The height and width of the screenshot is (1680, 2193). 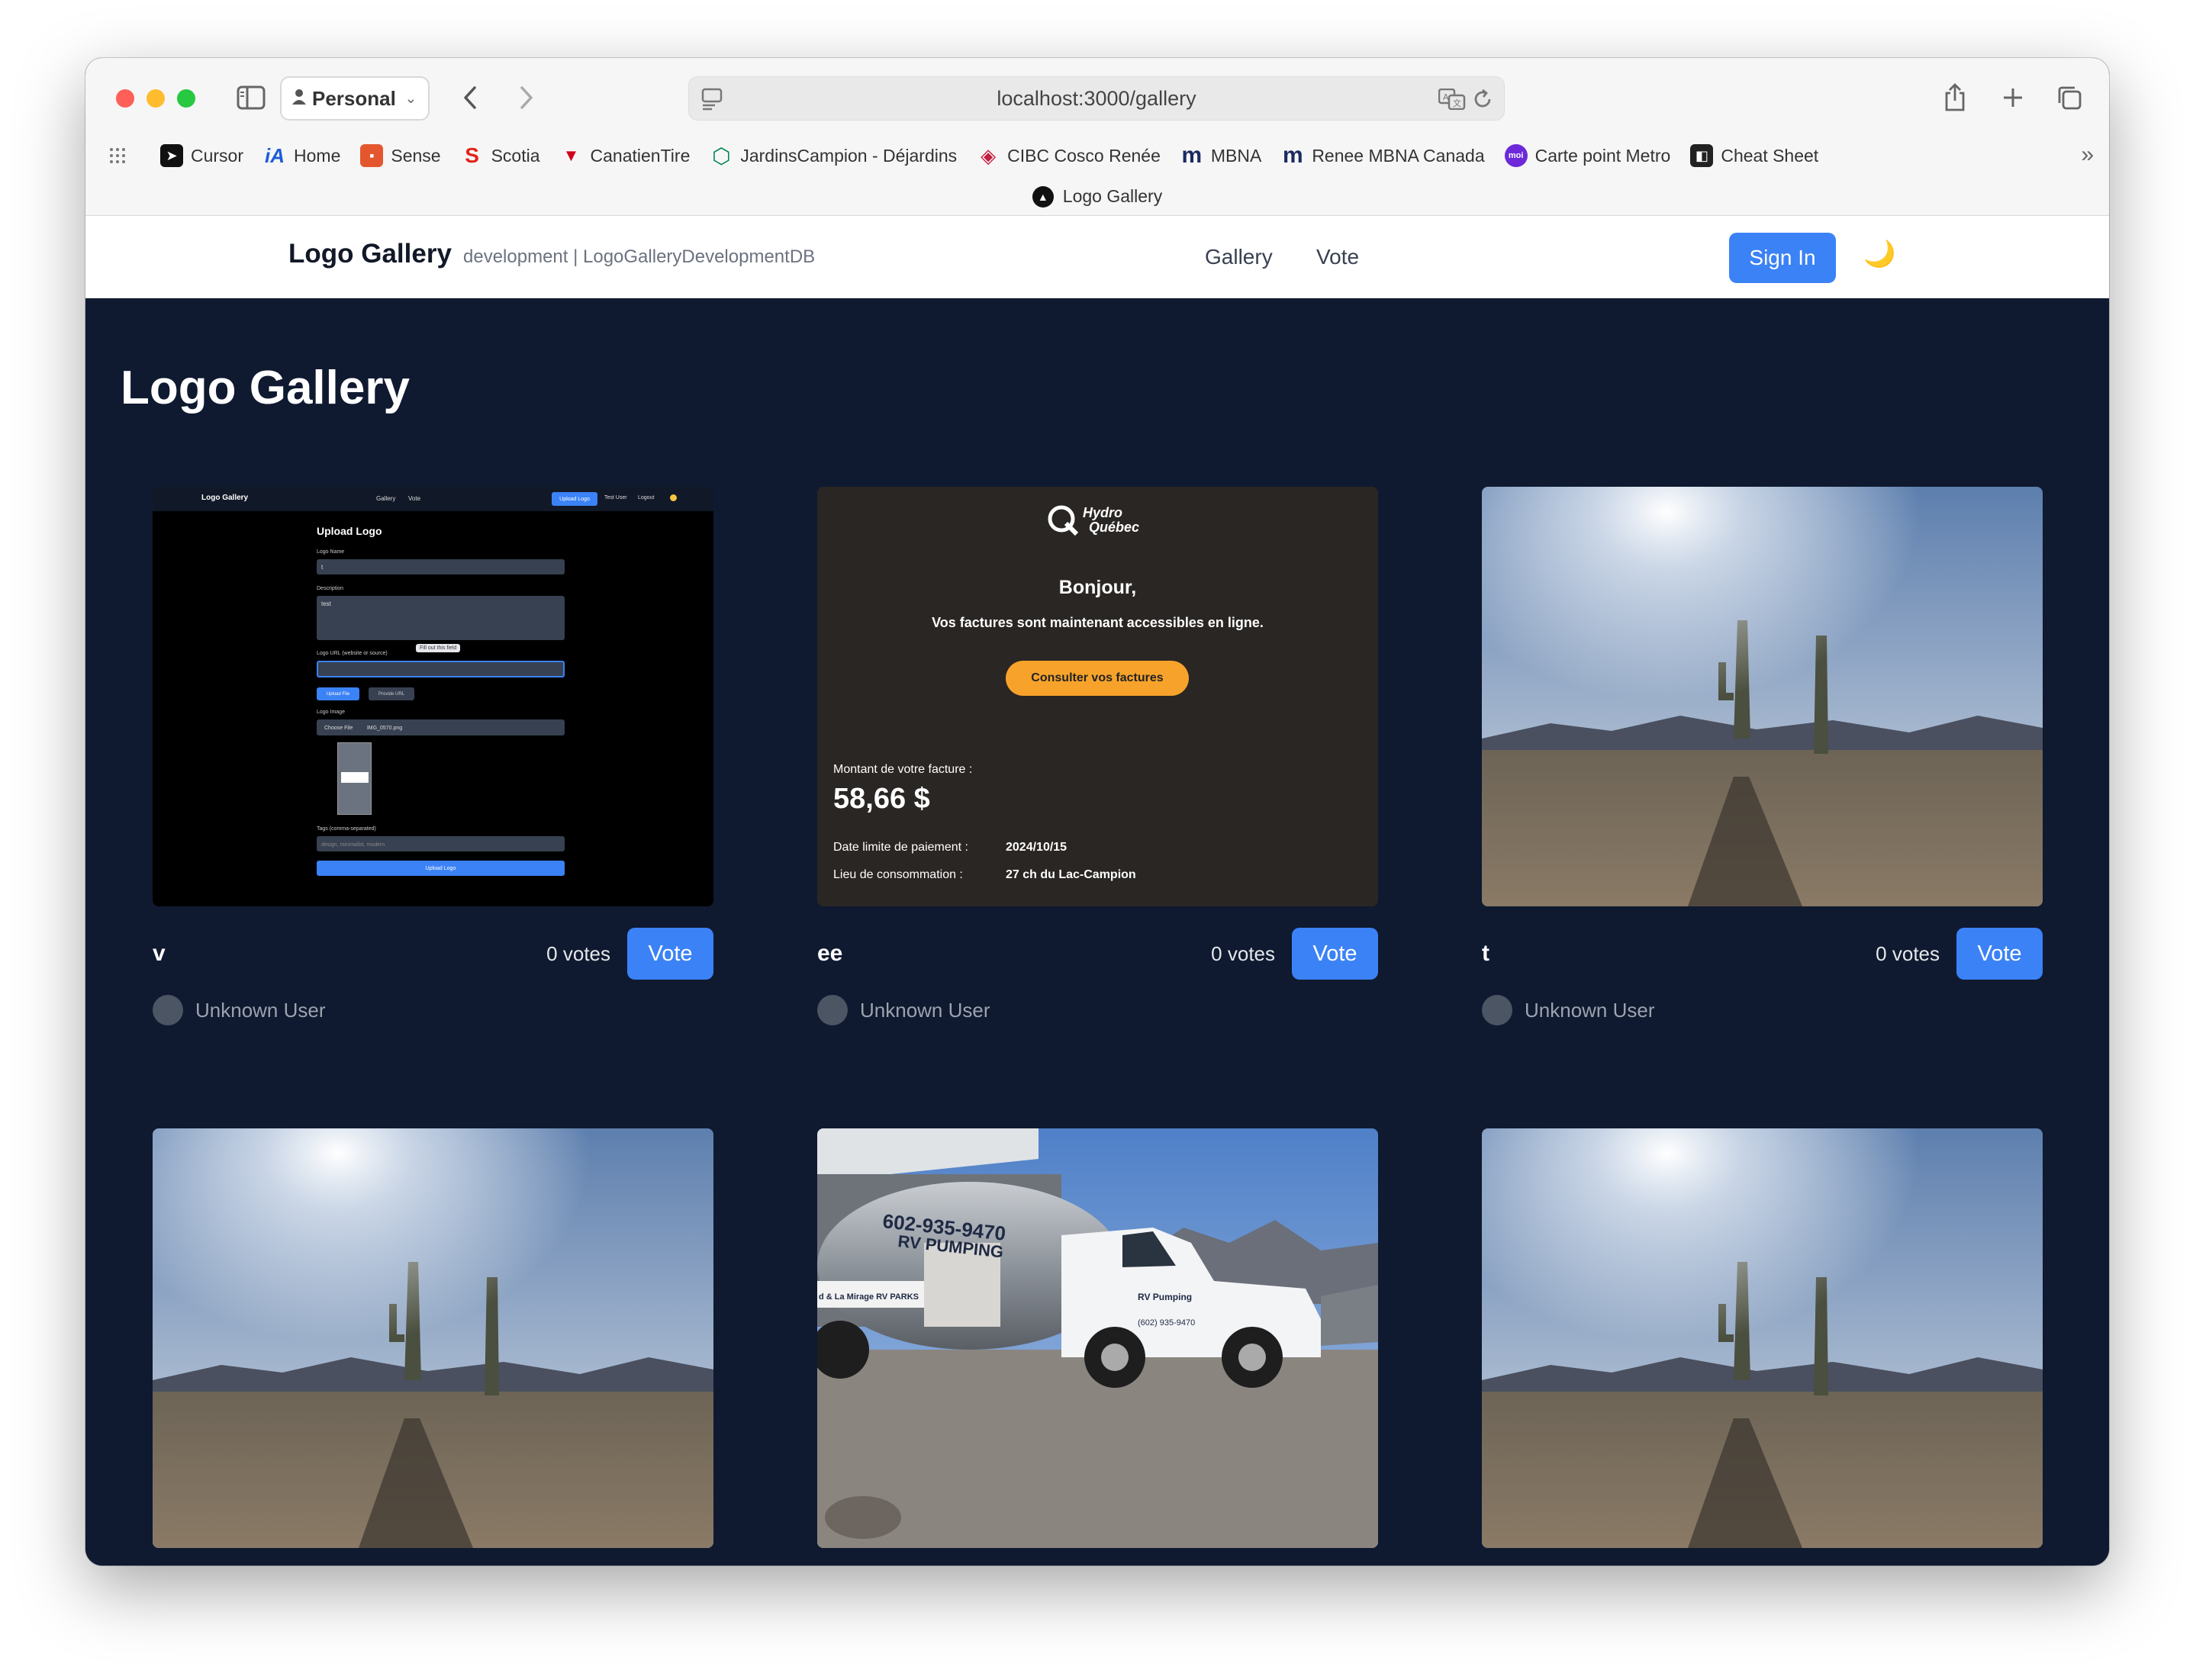 I want to click on triangle-logo-icon: ▲, so click(x=1043, y=196).